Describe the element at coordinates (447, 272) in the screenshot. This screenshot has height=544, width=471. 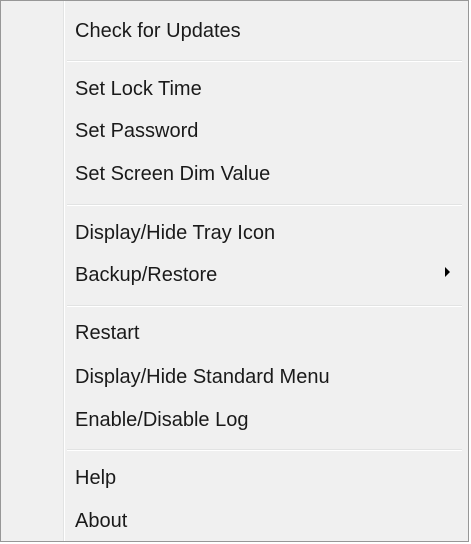
I see `chevron-right-icon` at that location.